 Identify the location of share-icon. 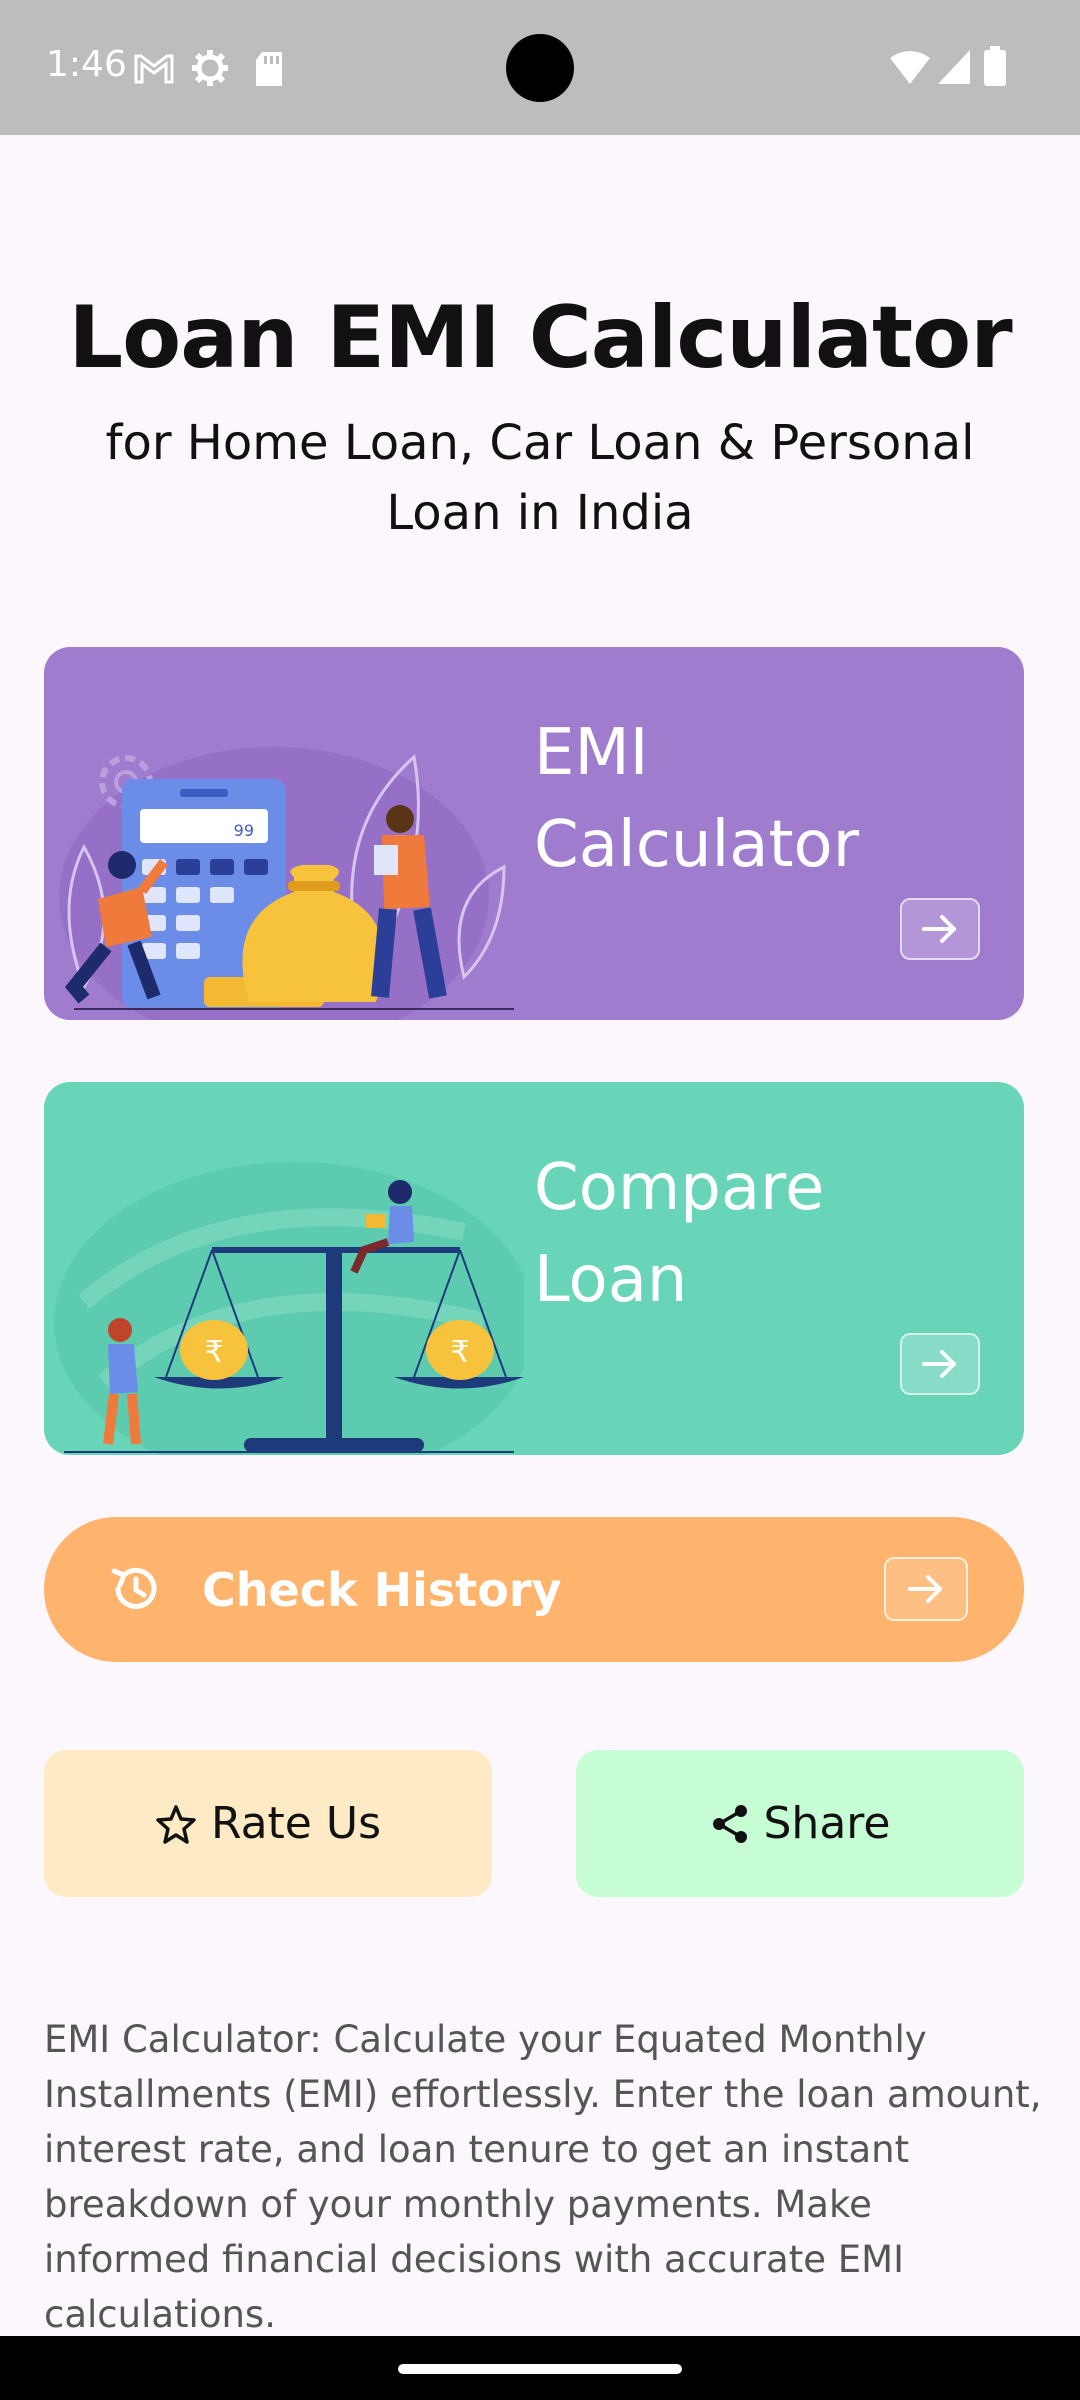
(729, 1823).